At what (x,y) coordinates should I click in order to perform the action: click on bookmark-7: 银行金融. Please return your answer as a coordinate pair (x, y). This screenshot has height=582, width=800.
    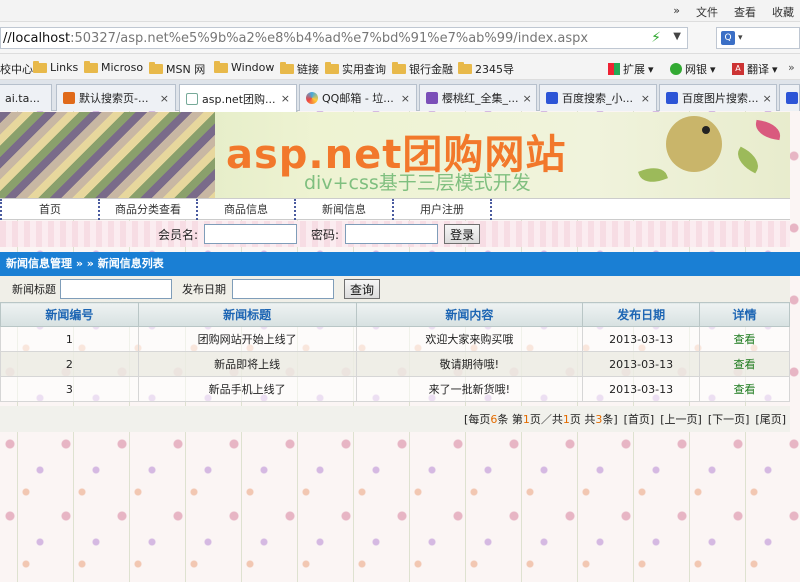
    Looking at the image, I should click on (422, 69).